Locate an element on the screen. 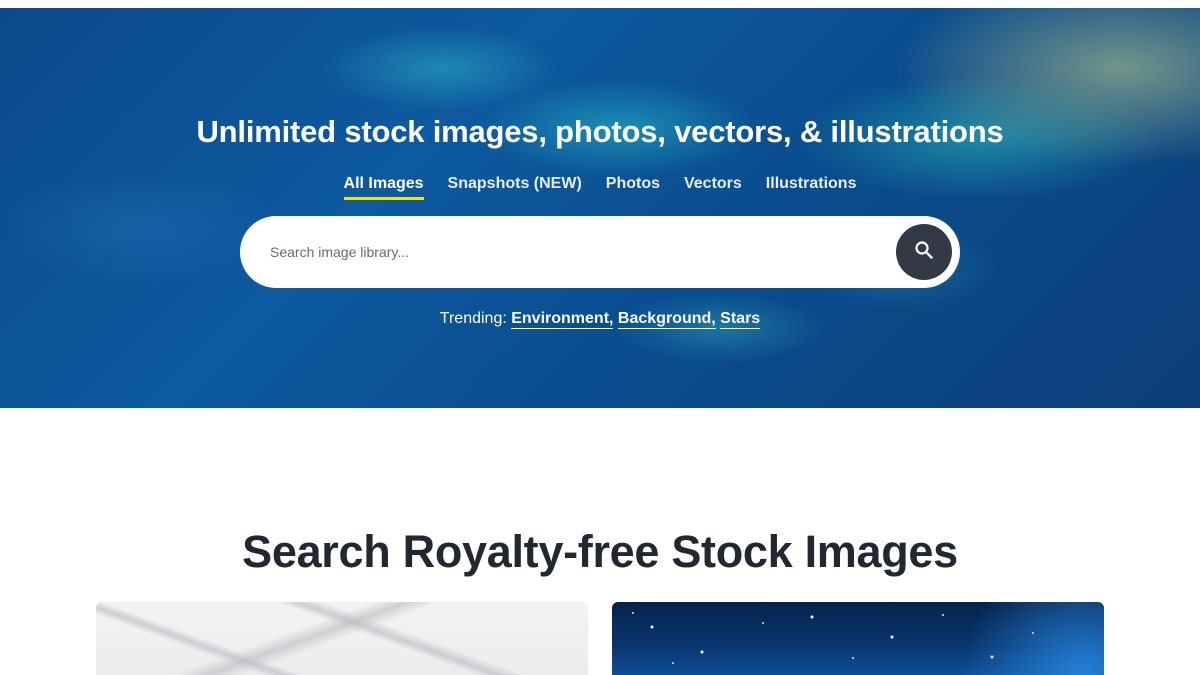  section-title: Search Royalty-free Stock Images is located at coordinates (600, 551).